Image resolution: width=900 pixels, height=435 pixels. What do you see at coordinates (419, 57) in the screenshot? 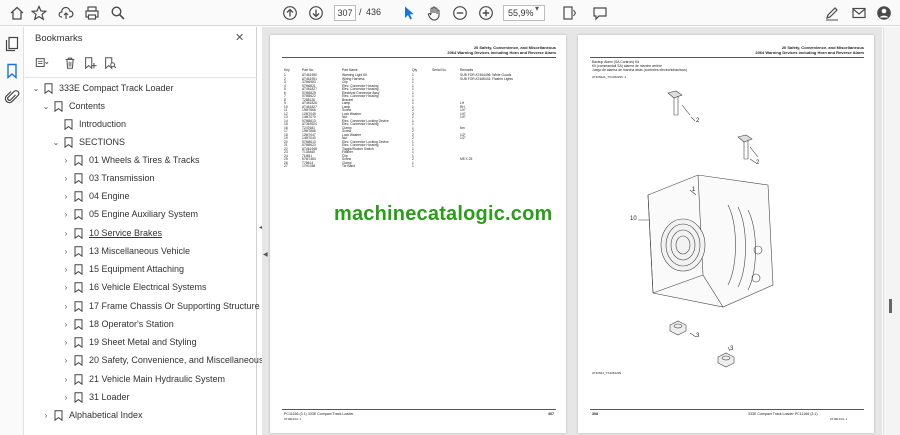
I see `header-rule` at bounding box center [419, 57].